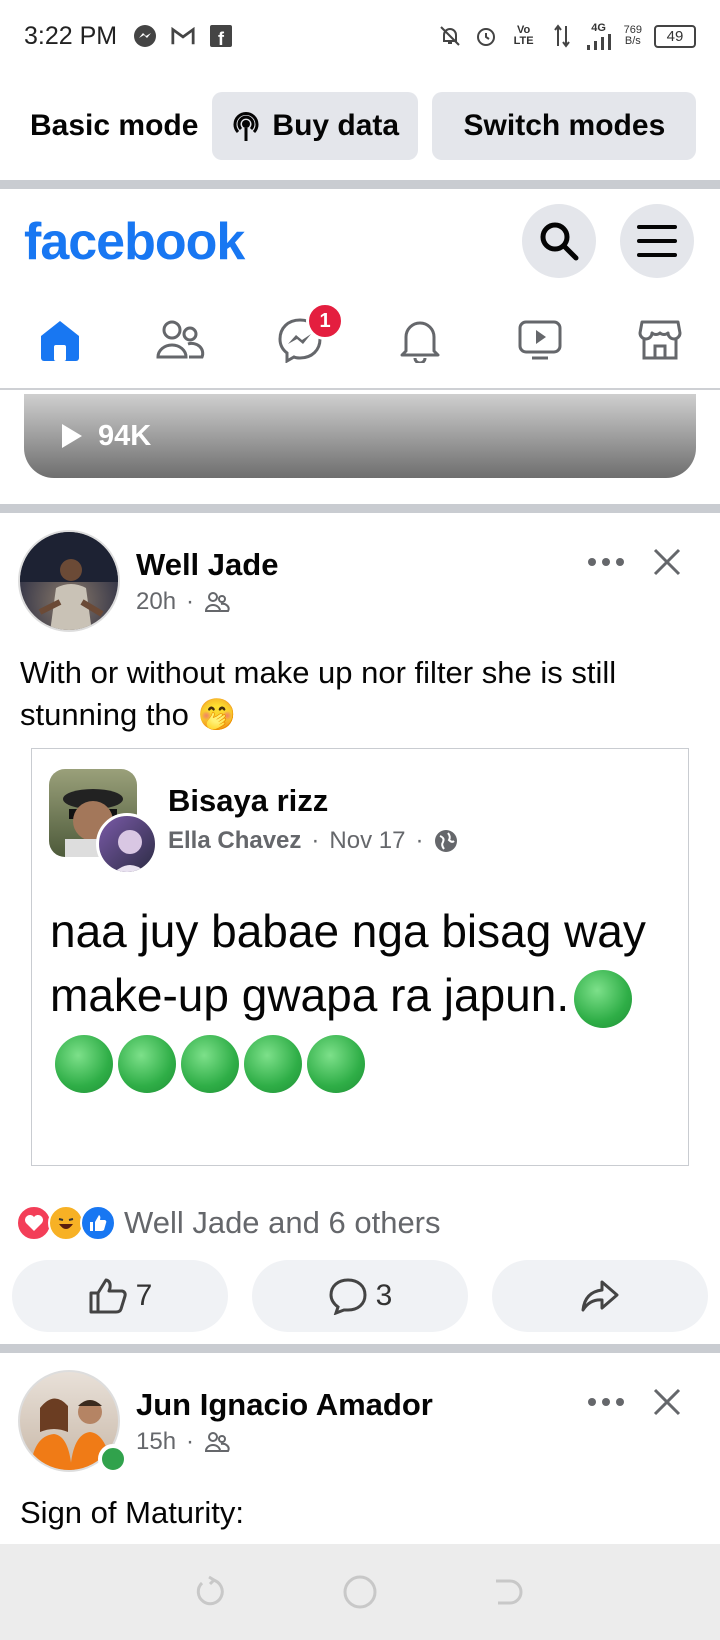 This screenshot has width=720, height=1640. I want to click on home-button-icon, so click(360, 1592).